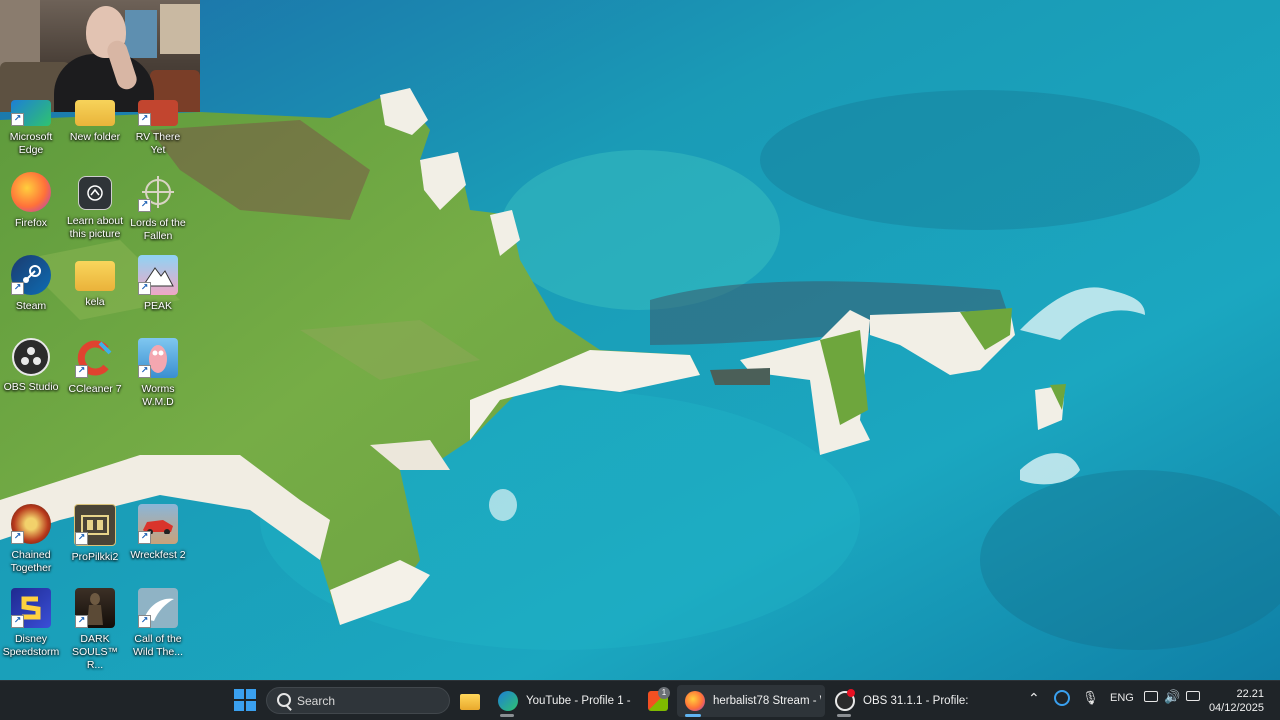 The image size is (1280, 720). Describe the element at coordinates (1250, 694) in the screenshot. I see `clock-time: 22.21` at that location.